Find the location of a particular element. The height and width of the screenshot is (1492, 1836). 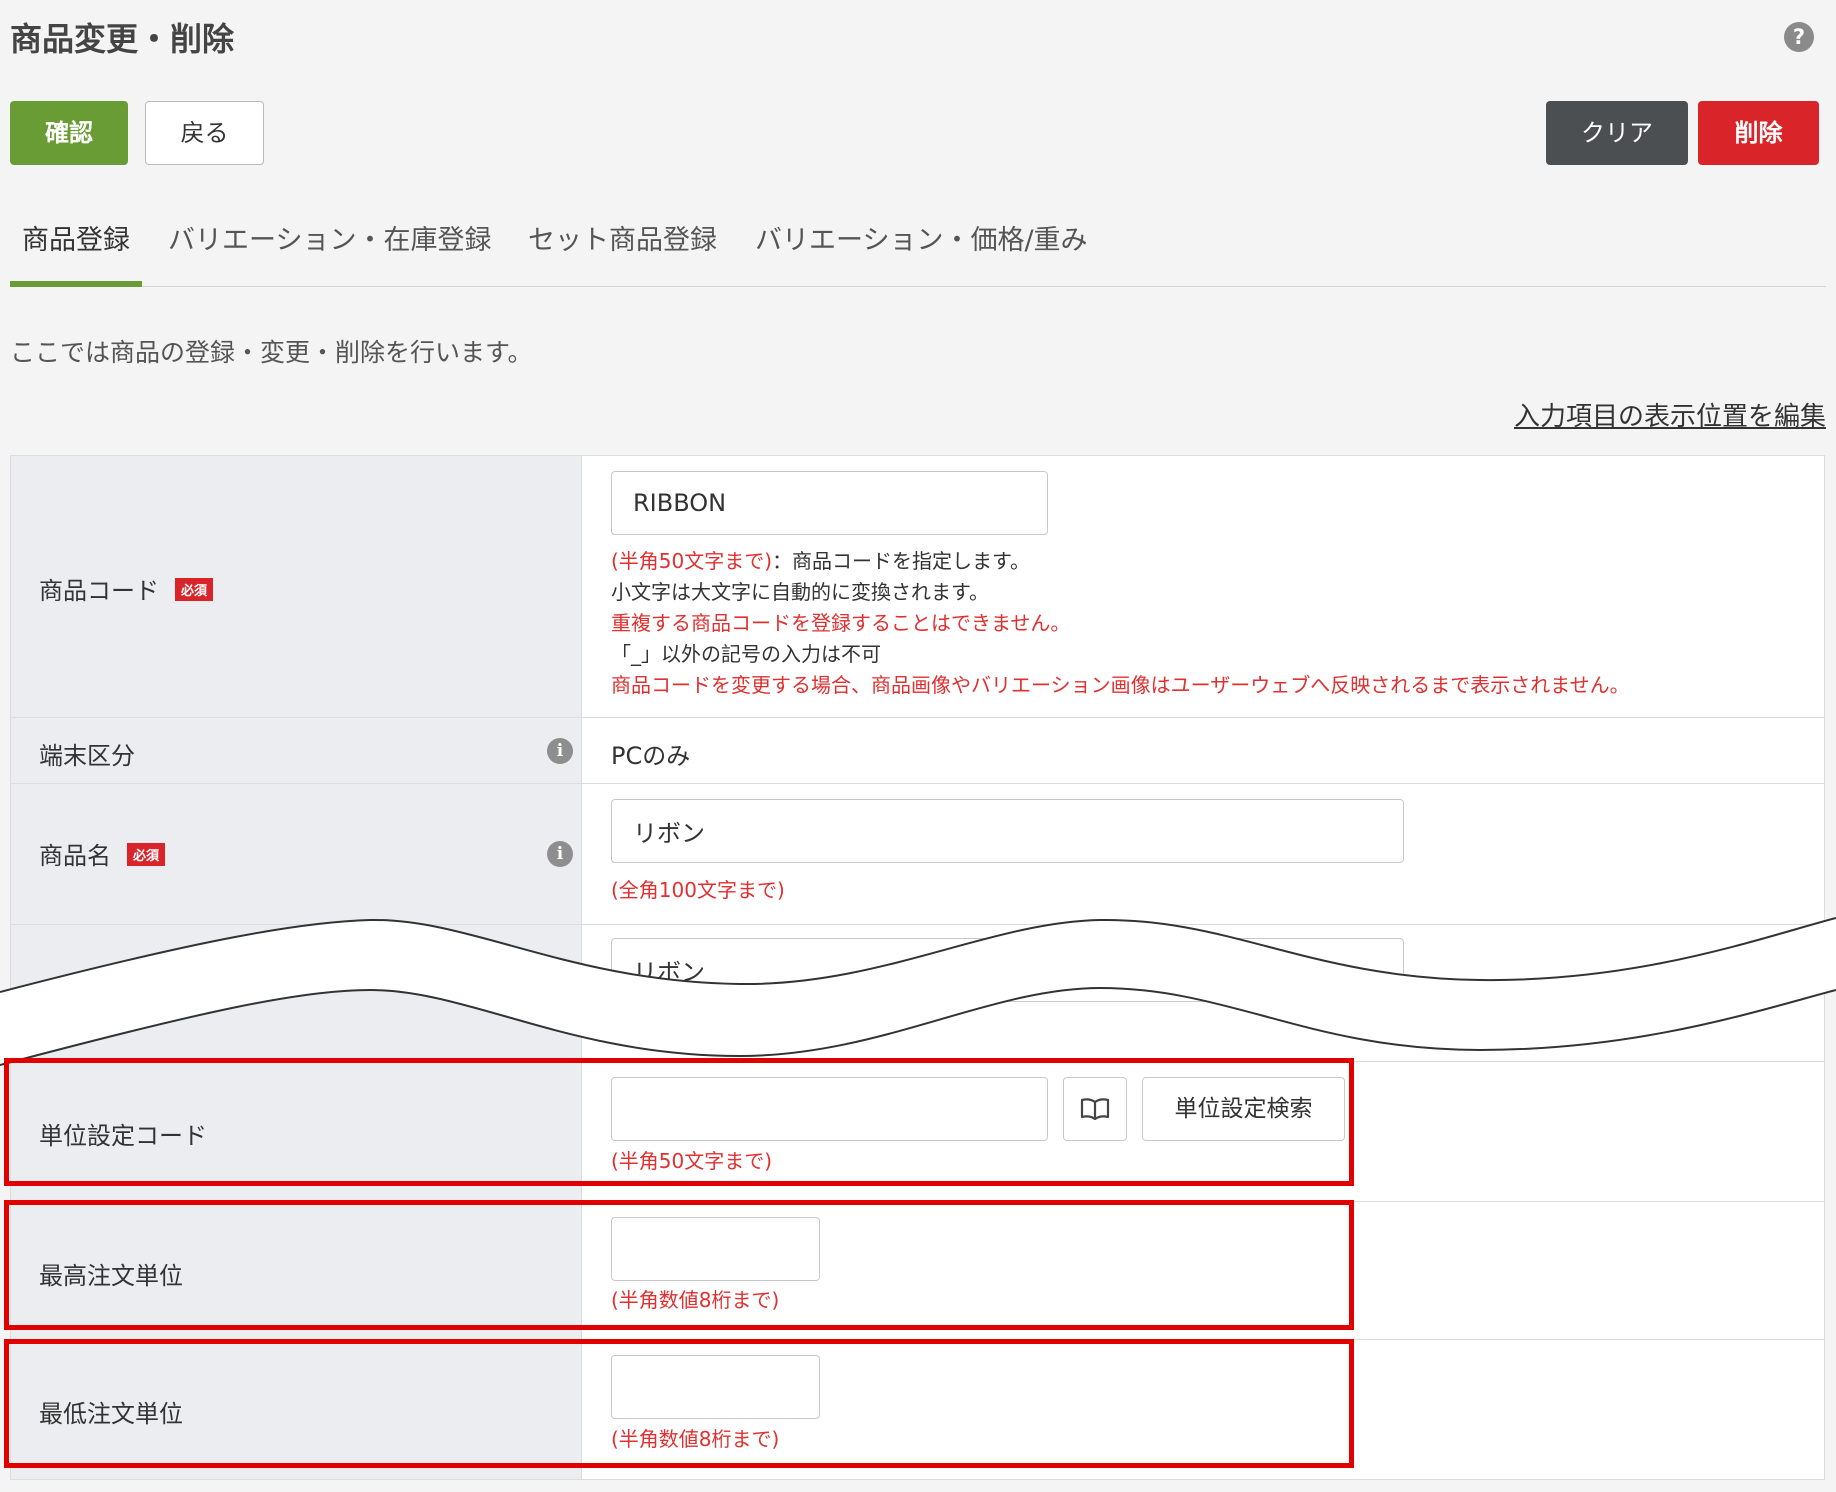

help-icon: ? is located at coordinates (1799, 37).